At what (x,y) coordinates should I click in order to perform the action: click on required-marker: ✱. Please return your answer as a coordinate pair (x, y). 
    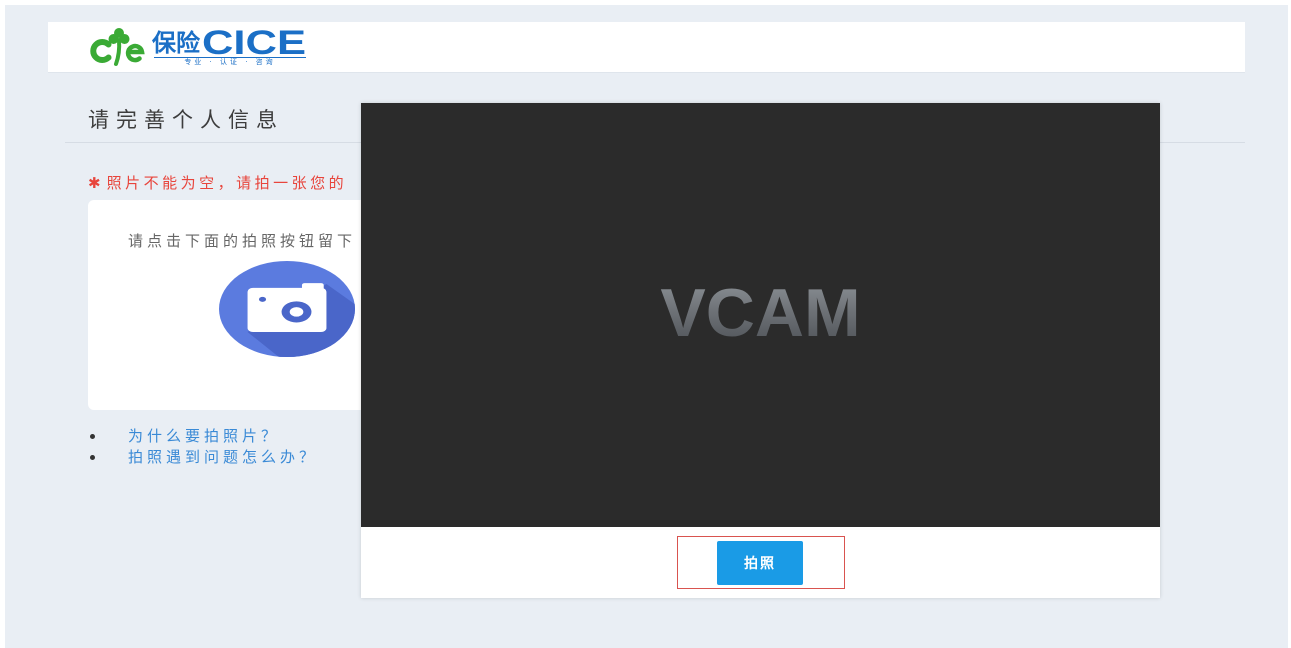
    Looking at the image, I should click on (94, 183).